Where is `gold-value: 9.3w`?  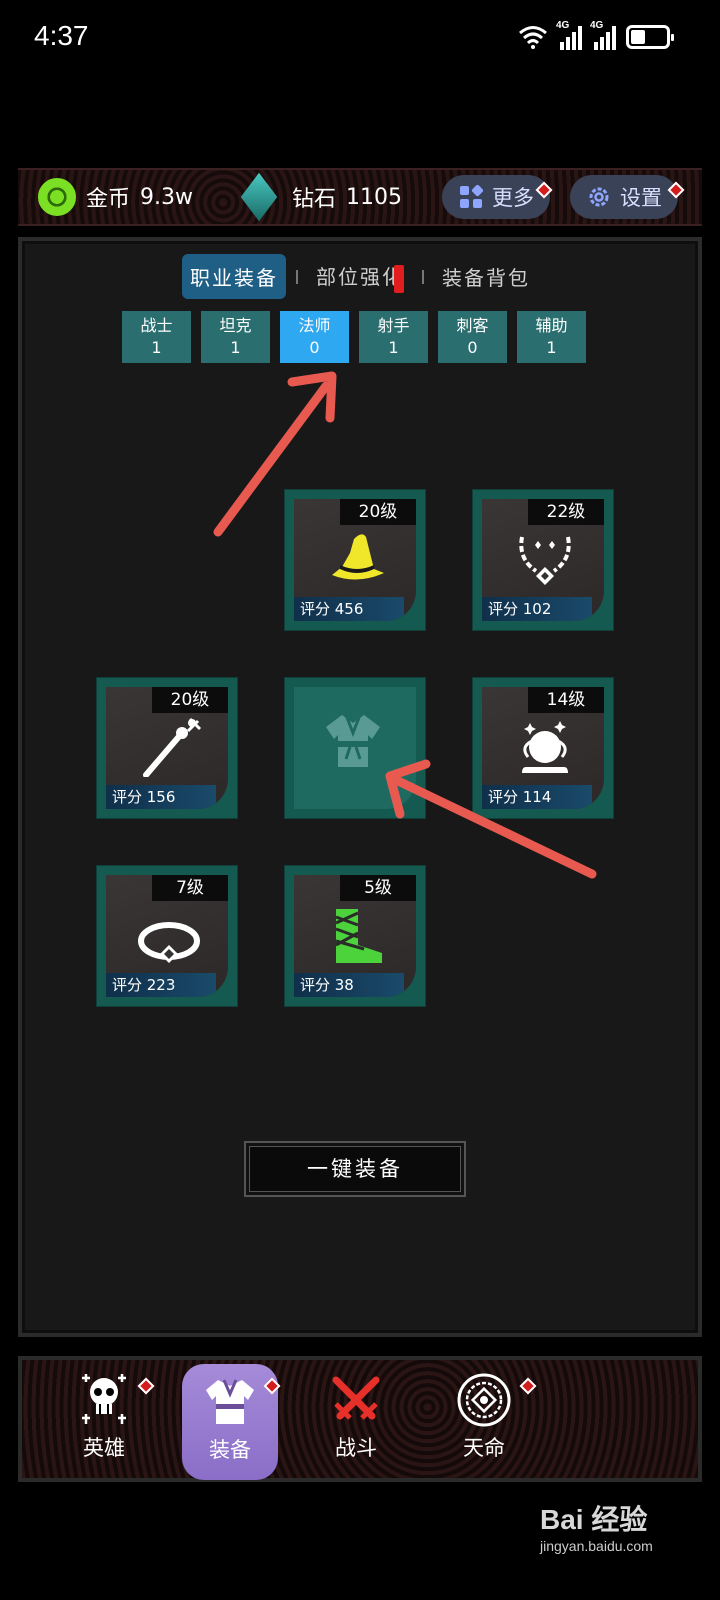
gold-value: 9.3w is located at coordinates (166, 197).